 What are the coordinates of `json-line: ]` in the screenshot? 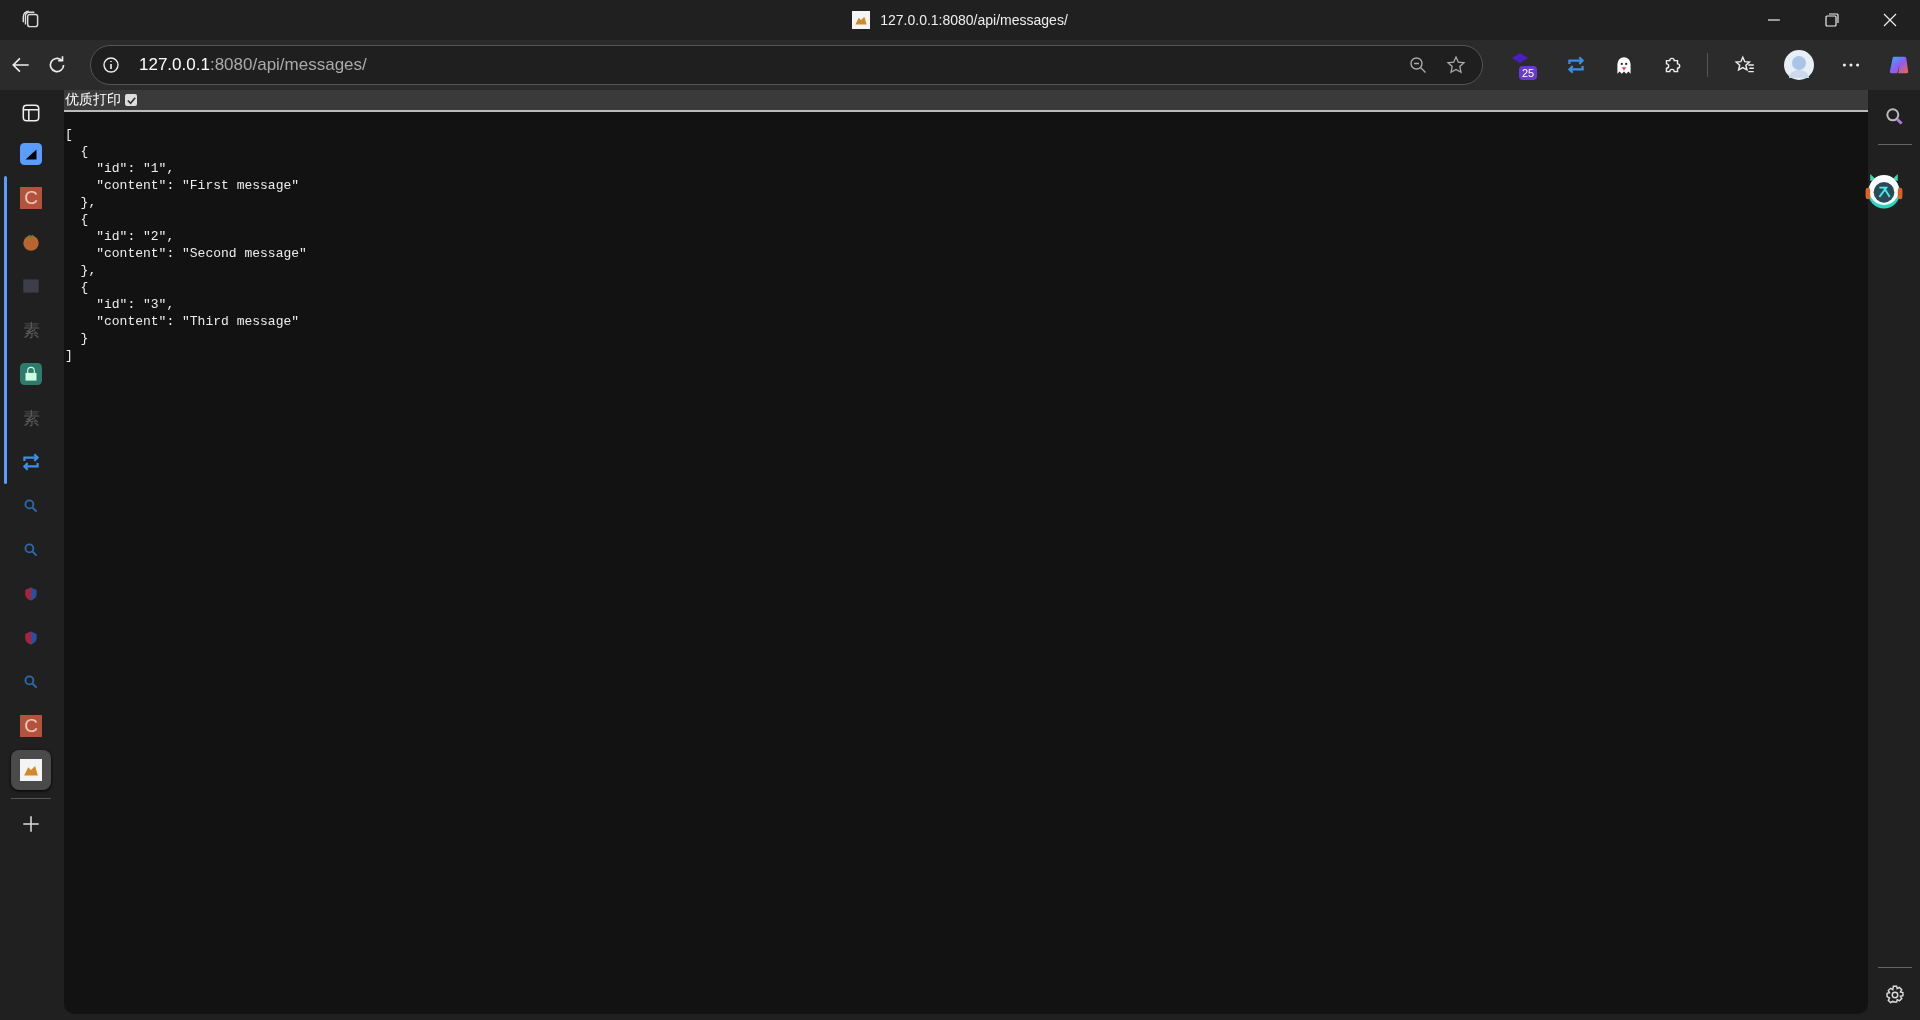 It's located at (69, 355).